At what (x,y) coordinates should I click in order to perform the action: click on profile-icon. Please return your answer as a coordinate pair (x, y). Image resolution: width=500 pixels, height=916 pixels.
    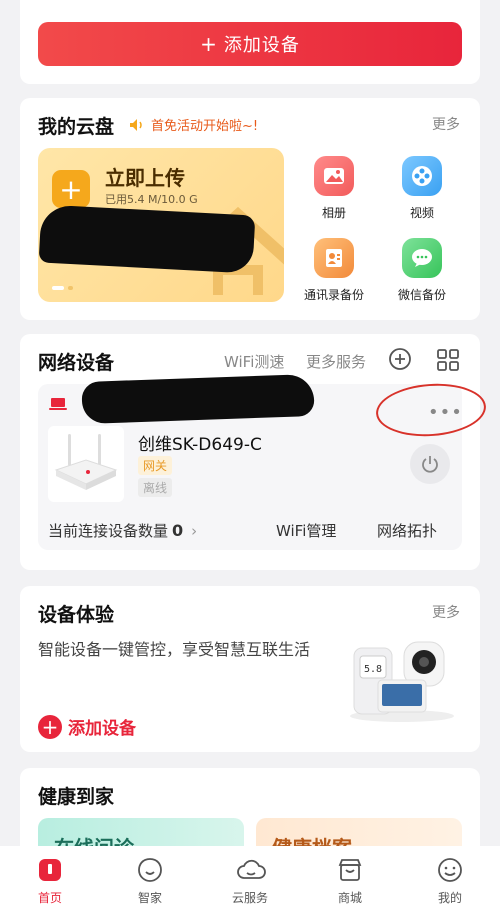
    Looking at the image, I should click on (450, 870).